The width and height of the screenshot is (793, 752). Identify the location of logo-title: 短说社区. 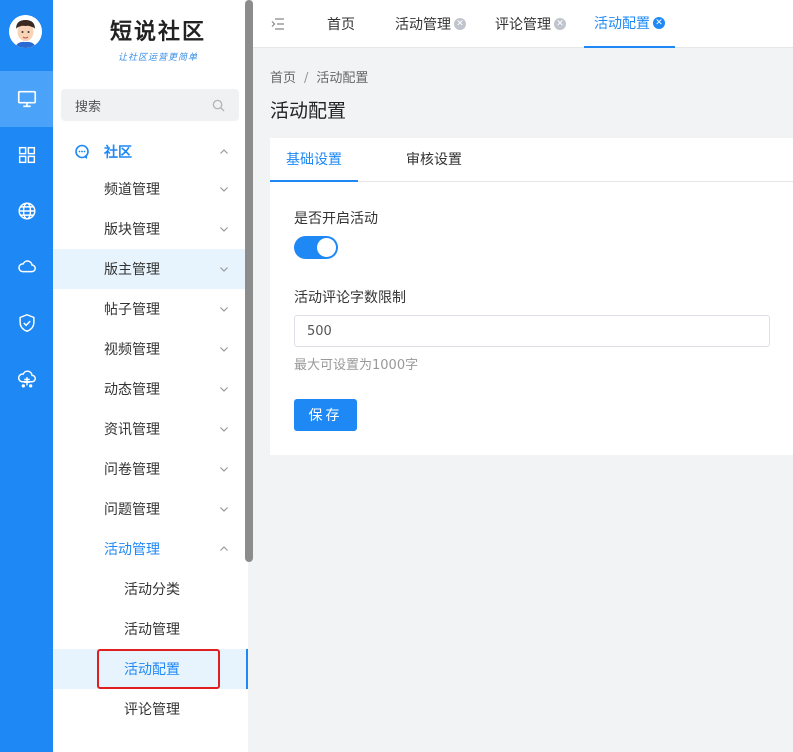
(157, 32).